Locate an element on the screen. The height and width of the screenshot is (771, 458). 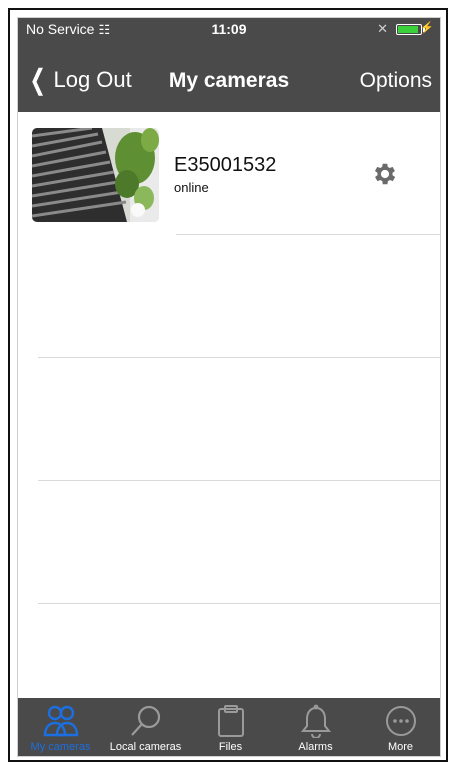
camera-row: E35001532 online is located at coordinates (229, 173).